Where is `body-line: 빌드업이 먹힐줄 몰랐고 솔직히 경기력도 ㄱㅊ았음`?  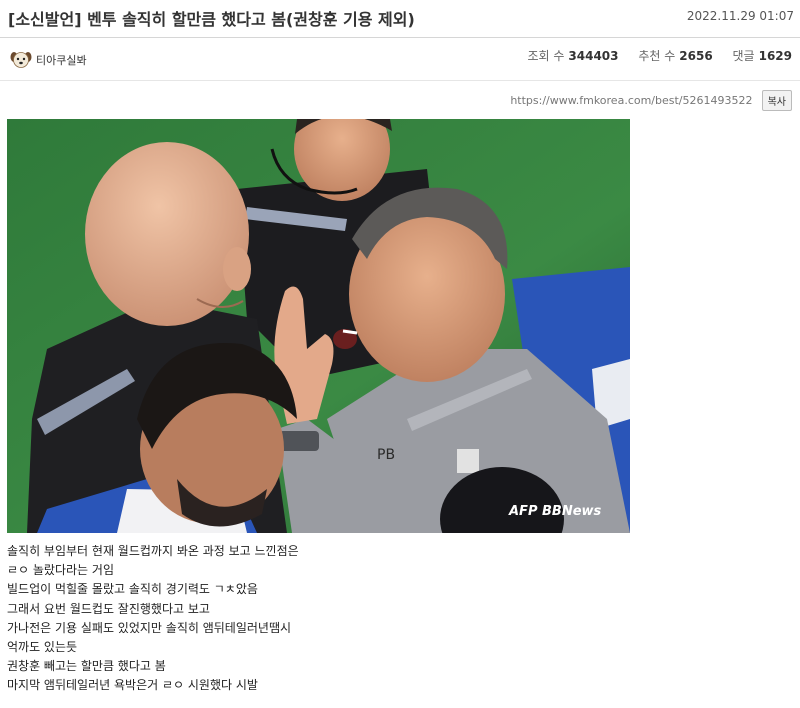 body-line: 빌드업이 먹힐줄 몰랐고 솔직히 경기력도 ㄱㅊ았음 is located at coordinates (132, 589).